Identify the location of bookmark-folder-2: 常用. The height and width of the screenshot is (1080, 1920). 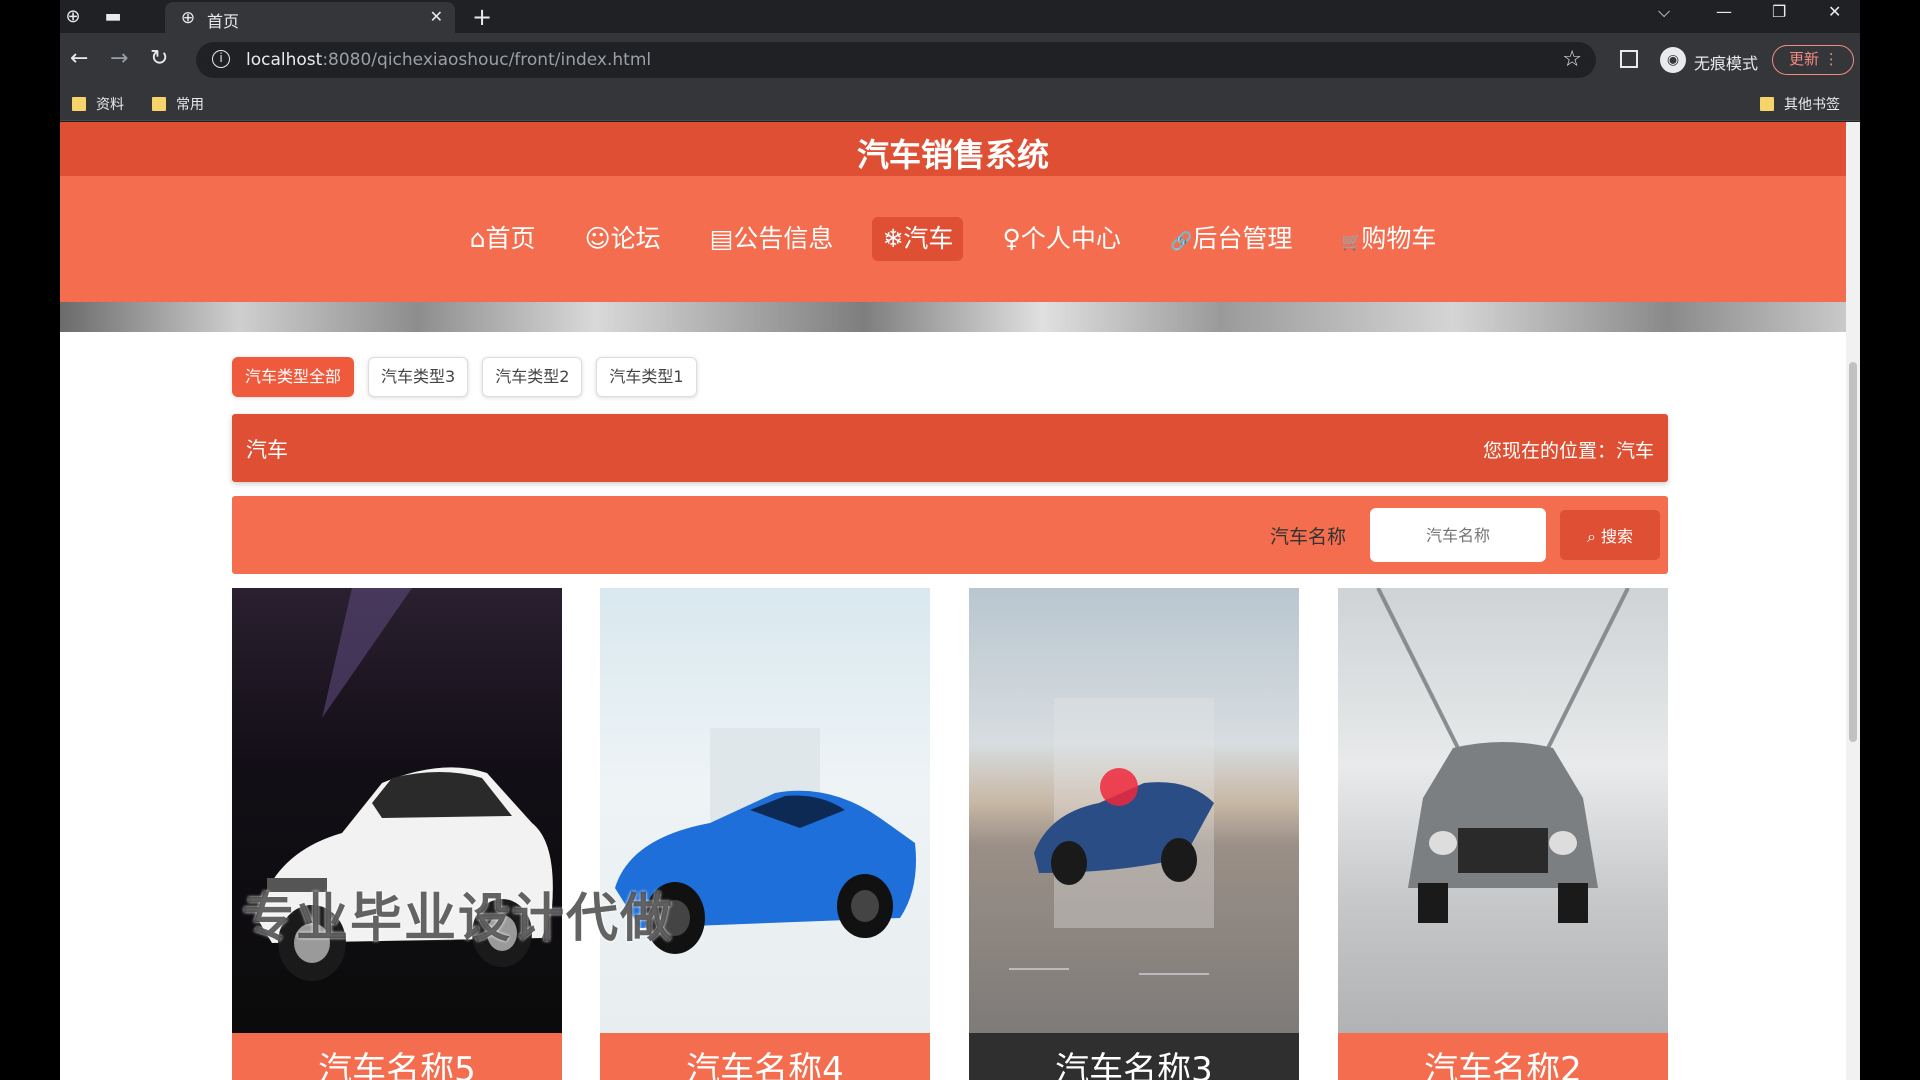
(178, 104).